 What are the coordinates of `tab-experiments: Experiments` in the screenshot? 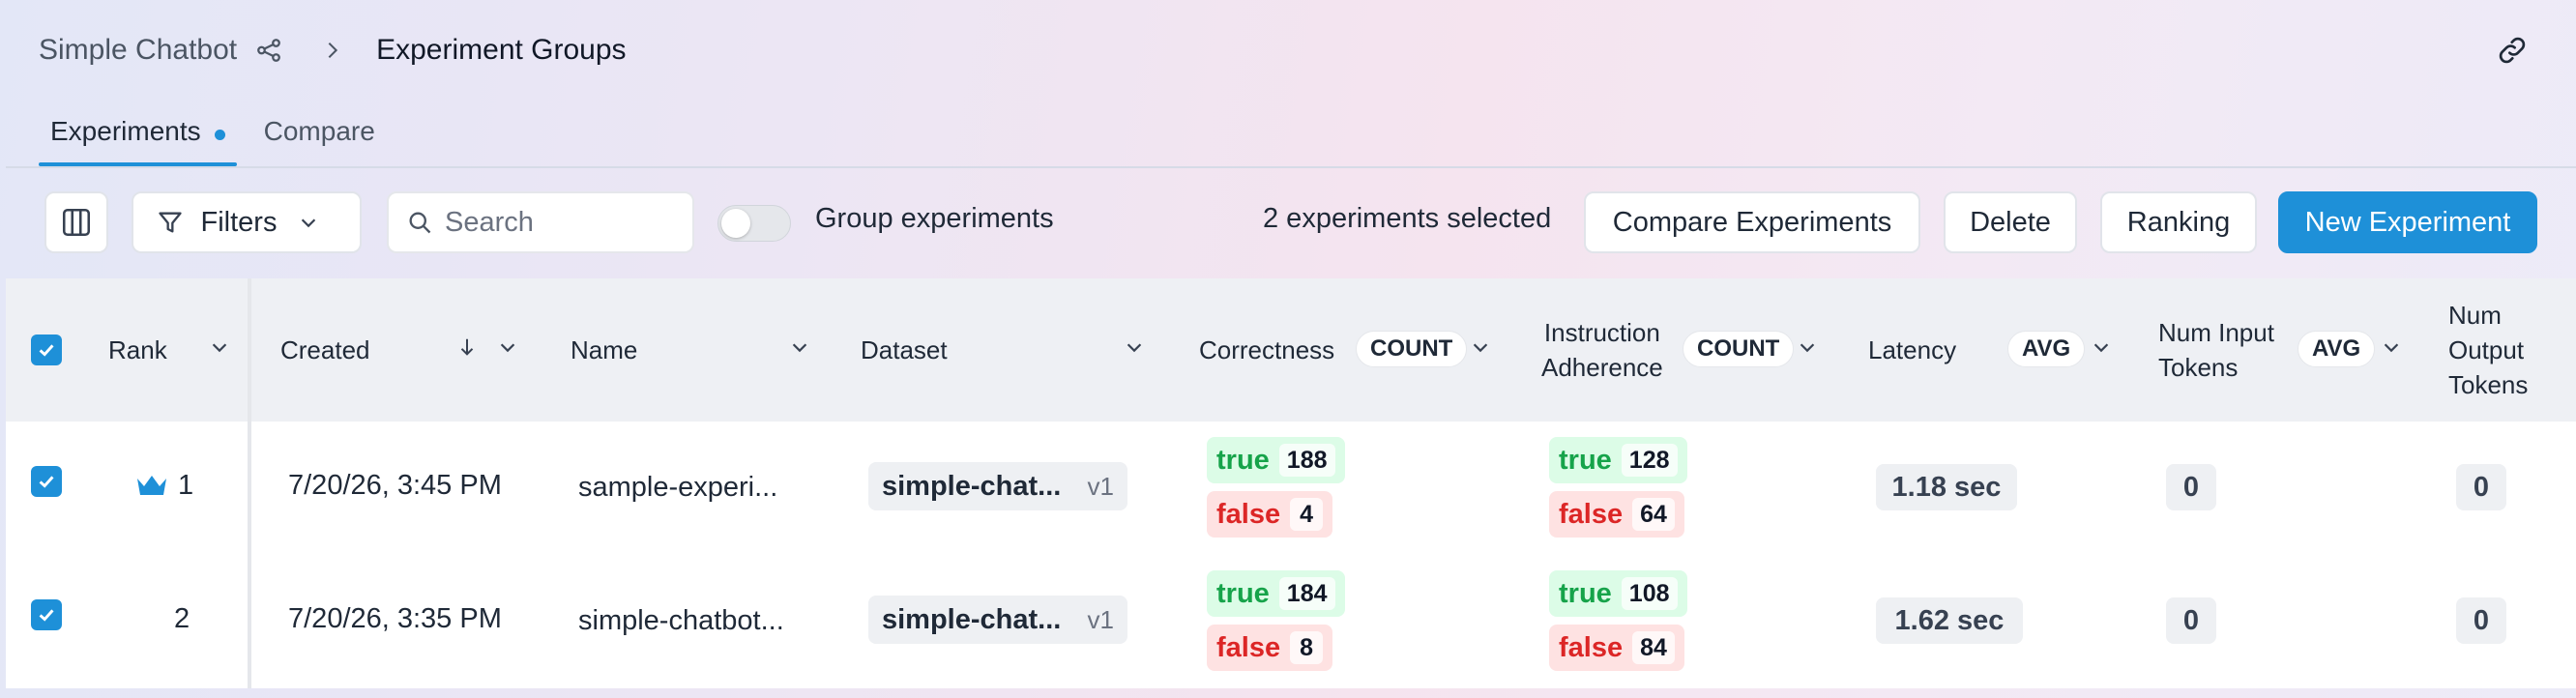 It's located at (138, 137).